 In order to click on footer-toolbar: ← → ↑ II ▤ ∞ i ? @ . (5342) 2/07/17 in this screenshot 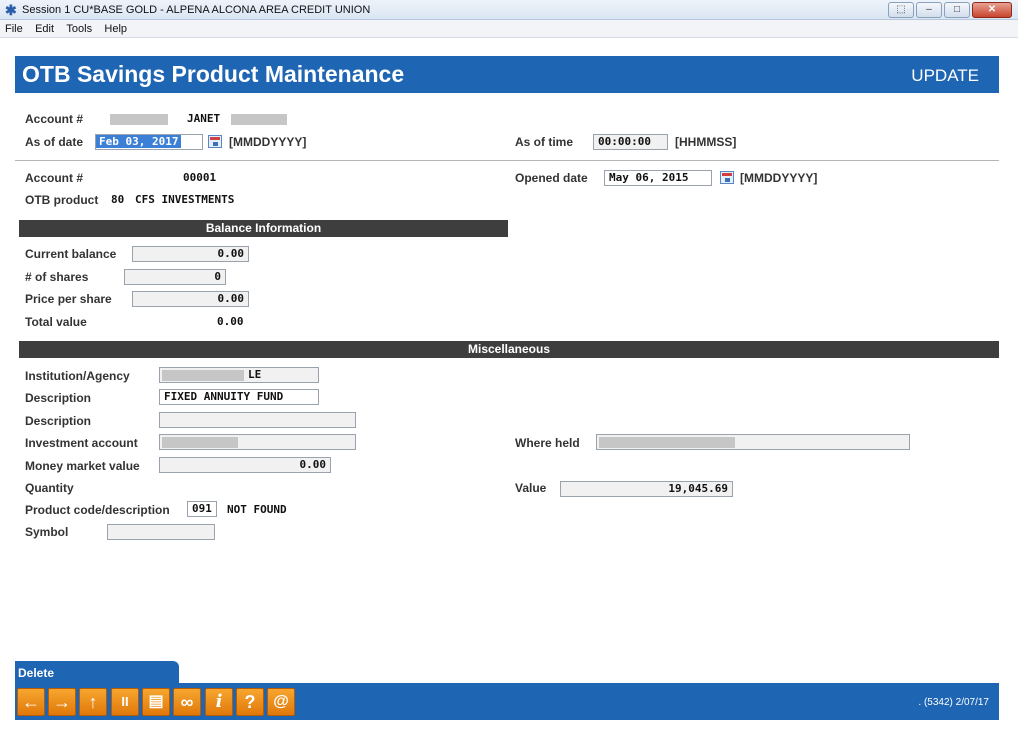, I will do `click(507, 701)`.